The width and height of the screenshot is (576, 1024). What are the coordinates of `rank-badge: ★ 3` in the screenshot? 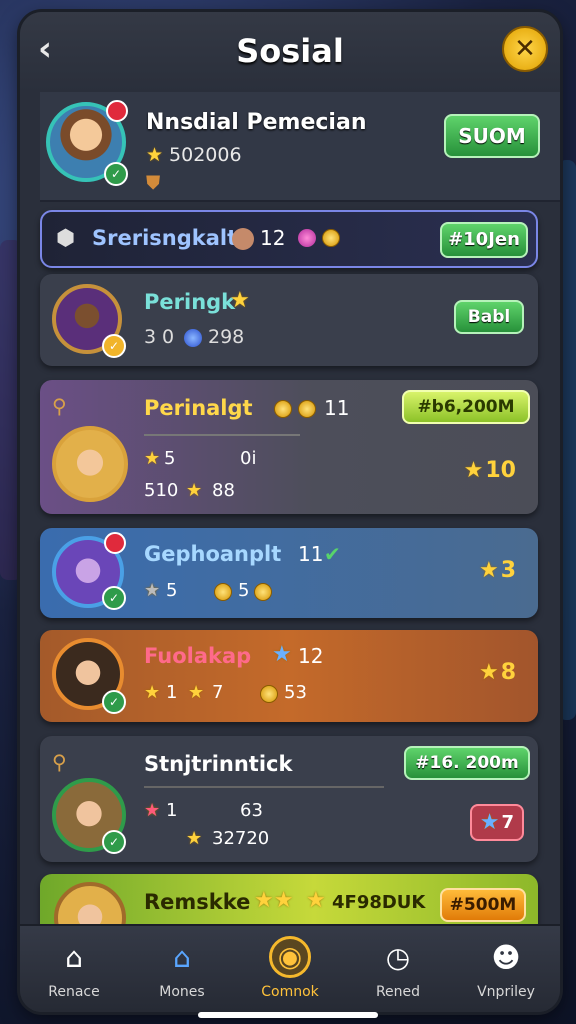 It's located at (497, 570).